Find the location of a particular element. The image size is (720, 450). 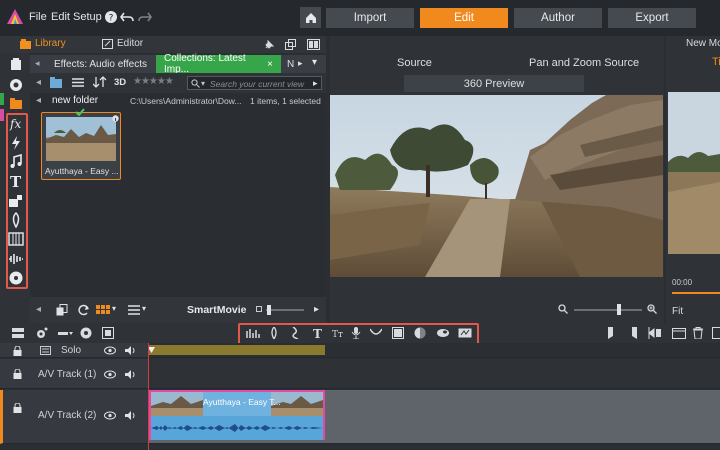

timecode: 00:00 is located at coordinates (682, 282).